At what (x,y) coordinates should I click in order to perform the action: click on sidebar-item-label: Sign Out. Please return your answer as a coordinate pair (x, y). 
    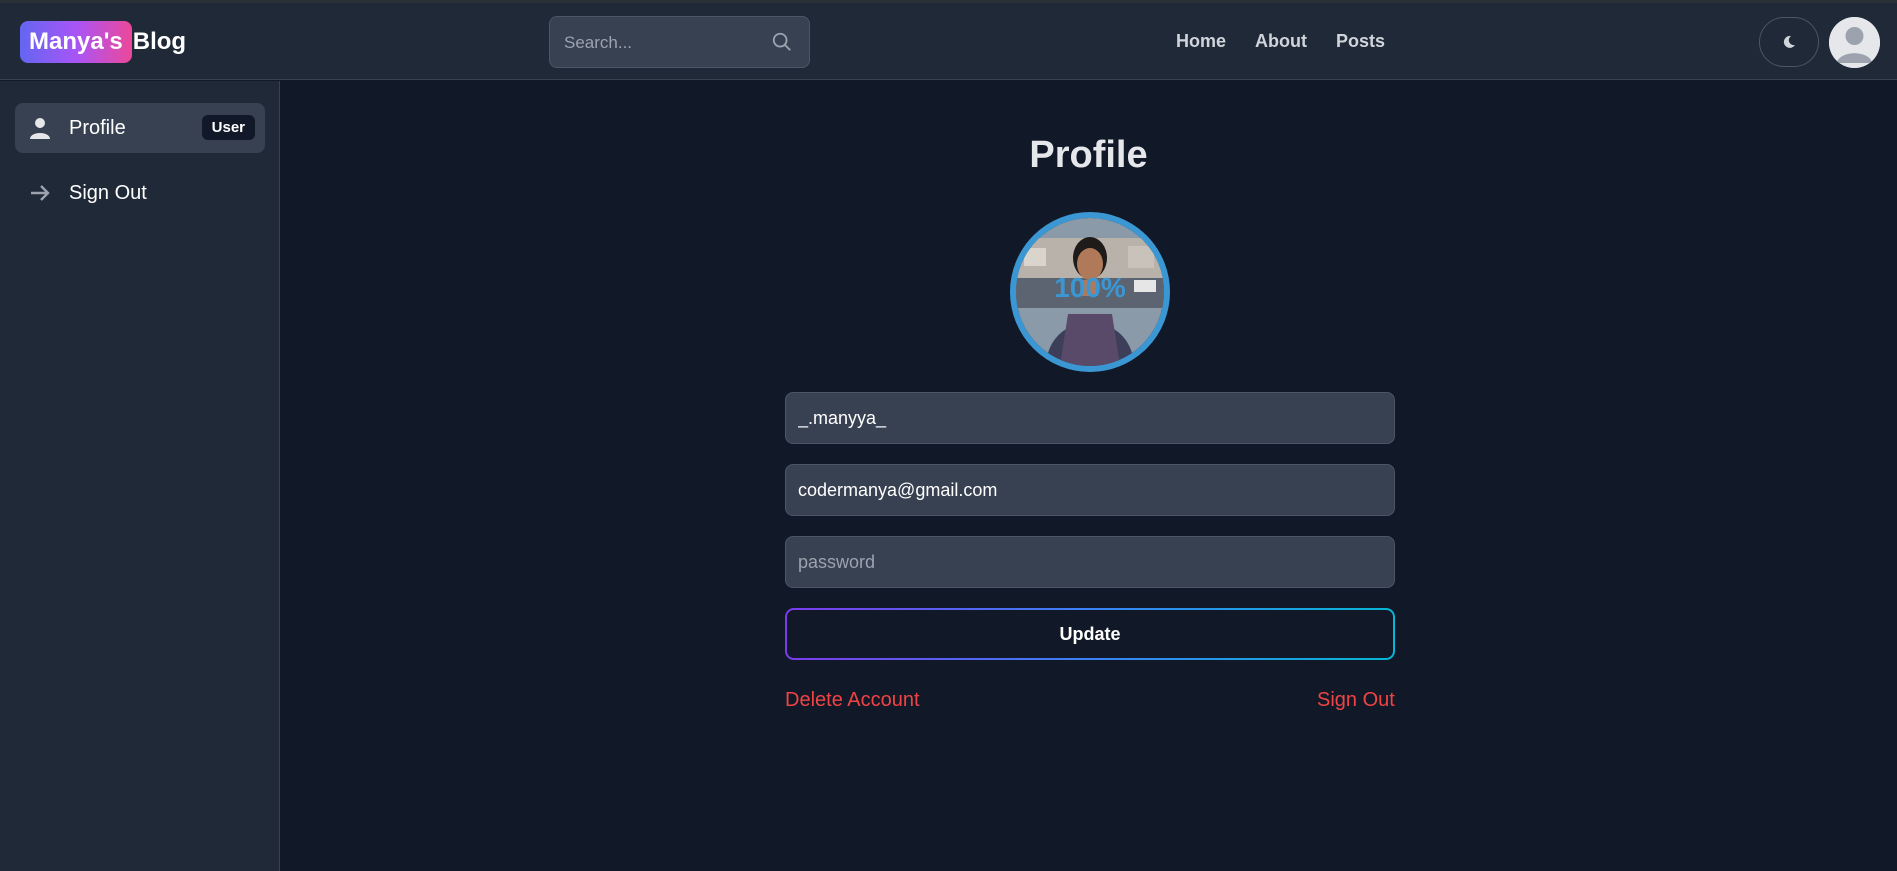
    Looking at the image, I should click on (108, 192).